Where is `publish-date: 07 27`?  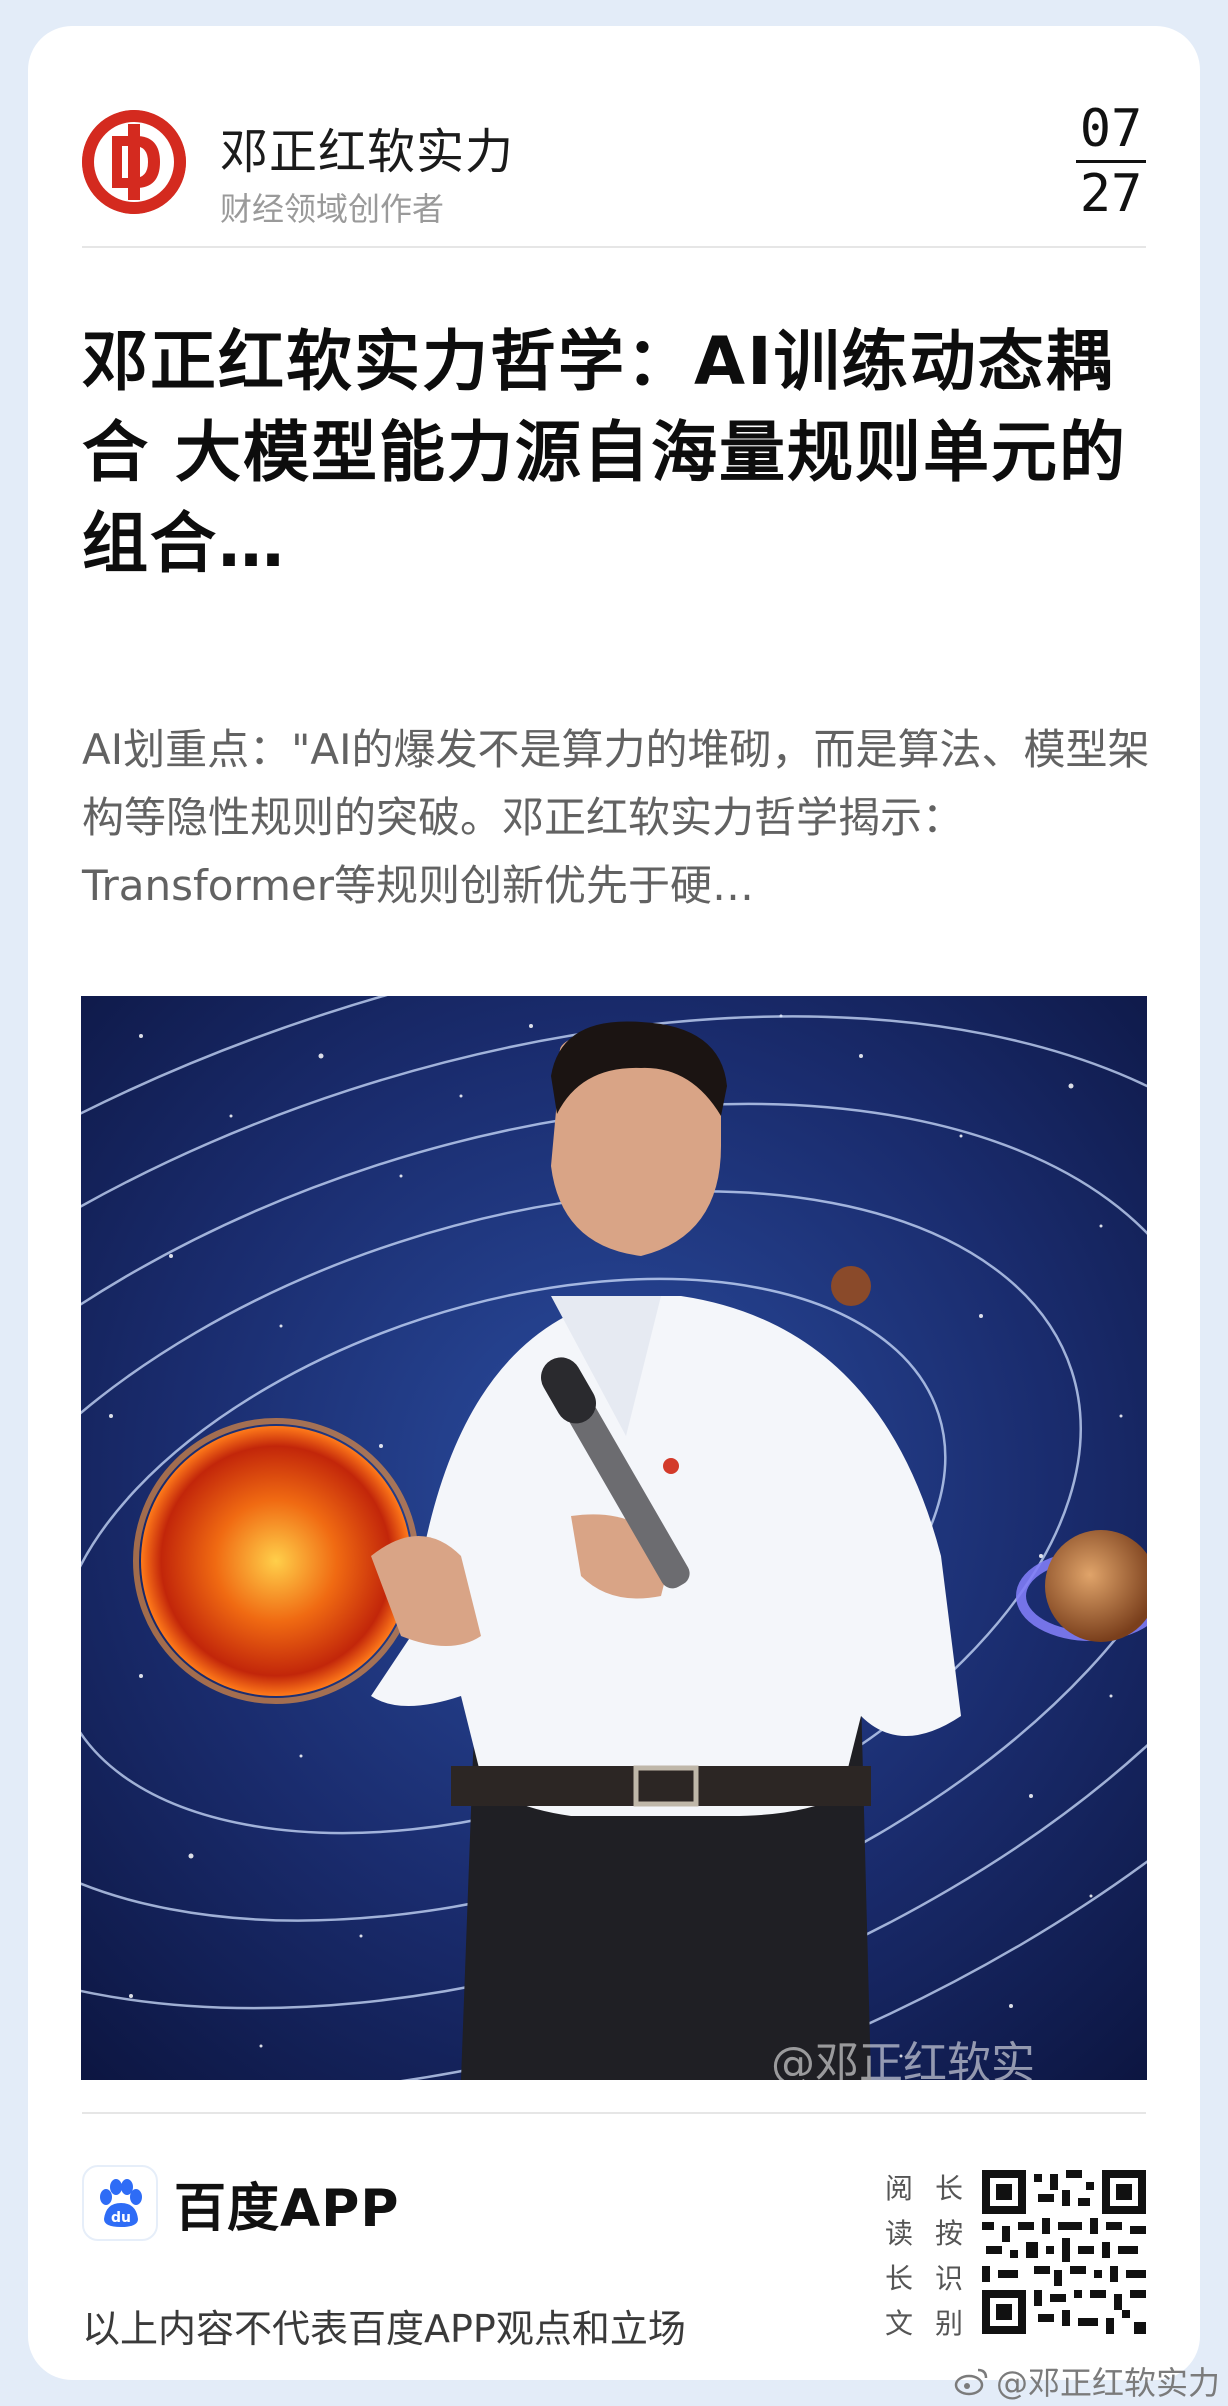 publish-date: 07 27 is located at coordinates (1111, 161).